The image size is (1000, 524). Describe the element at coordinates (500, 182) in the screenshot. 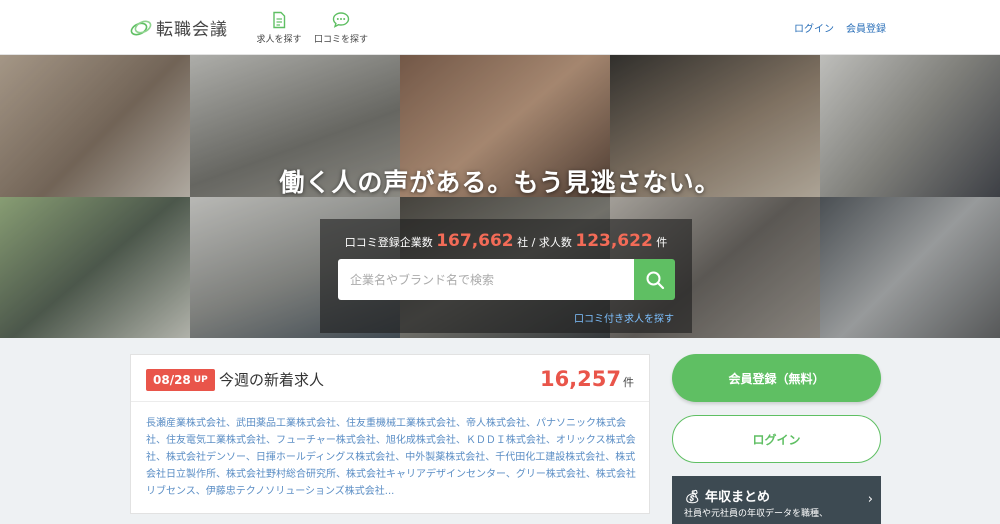

I see `hero-title: 働く人の声がある。もう見逃さない。` at that location.